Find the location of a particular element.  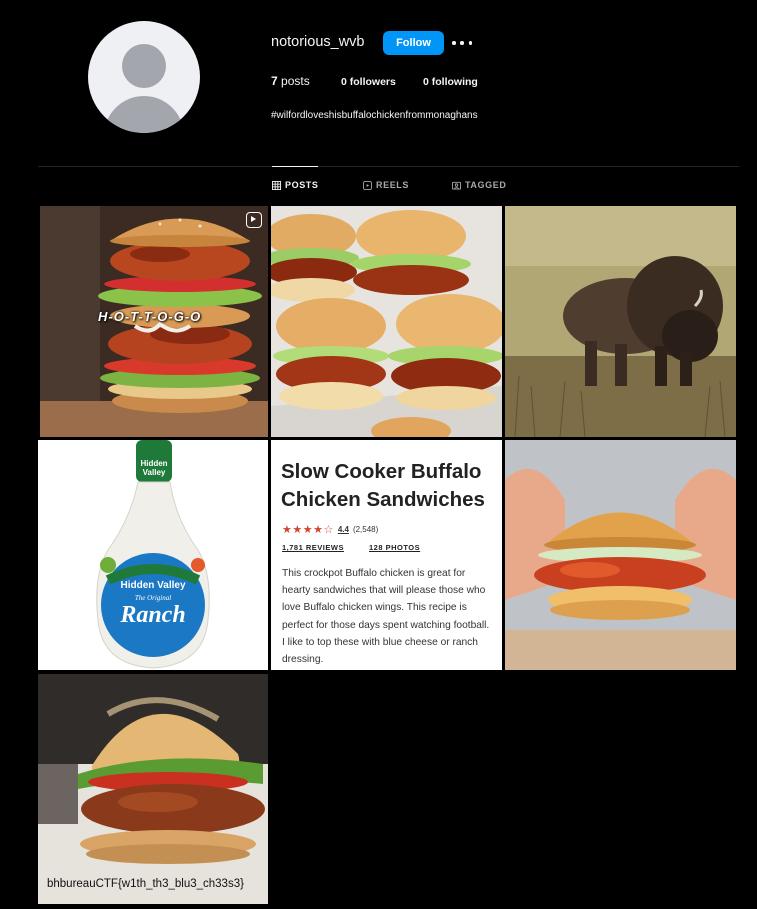

svg-text: Hidden is located at coordinates (153, 463).